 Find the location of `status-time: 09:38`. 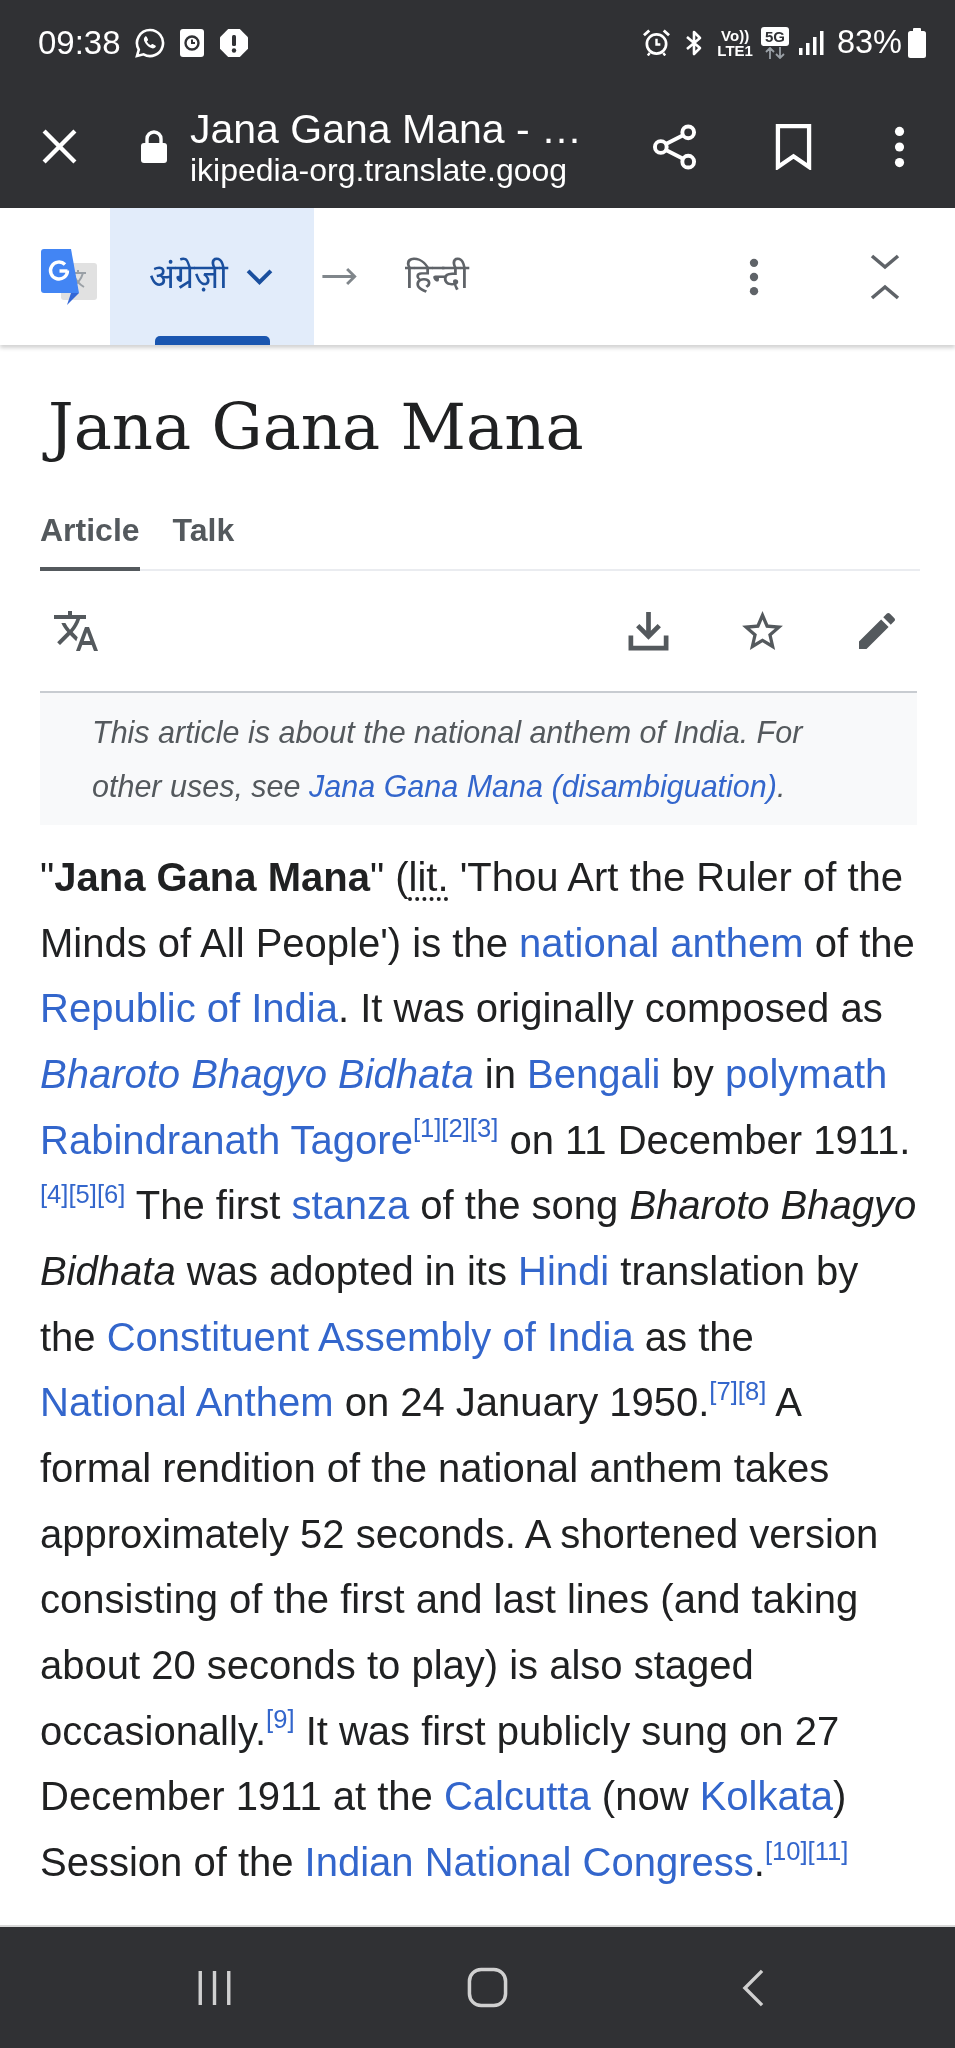

status-time: 09:38 is located at coordinates (79, 42).